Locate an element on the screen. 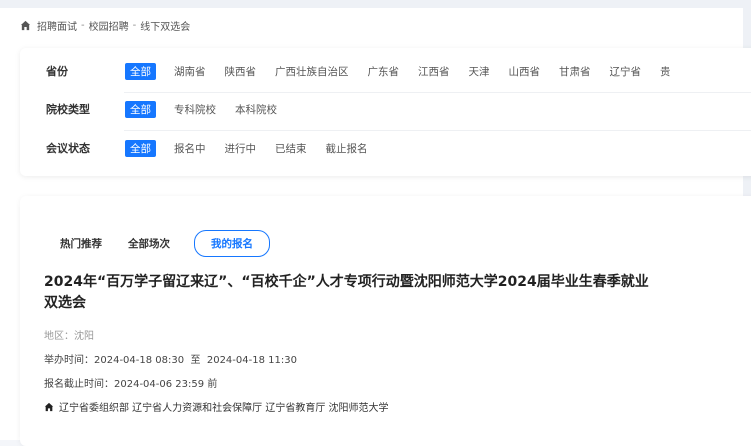 The height and width of the screenshot is (446, 751). province-option-guangxi: 广西壮族自治区 is located at coordinates (312, 71).